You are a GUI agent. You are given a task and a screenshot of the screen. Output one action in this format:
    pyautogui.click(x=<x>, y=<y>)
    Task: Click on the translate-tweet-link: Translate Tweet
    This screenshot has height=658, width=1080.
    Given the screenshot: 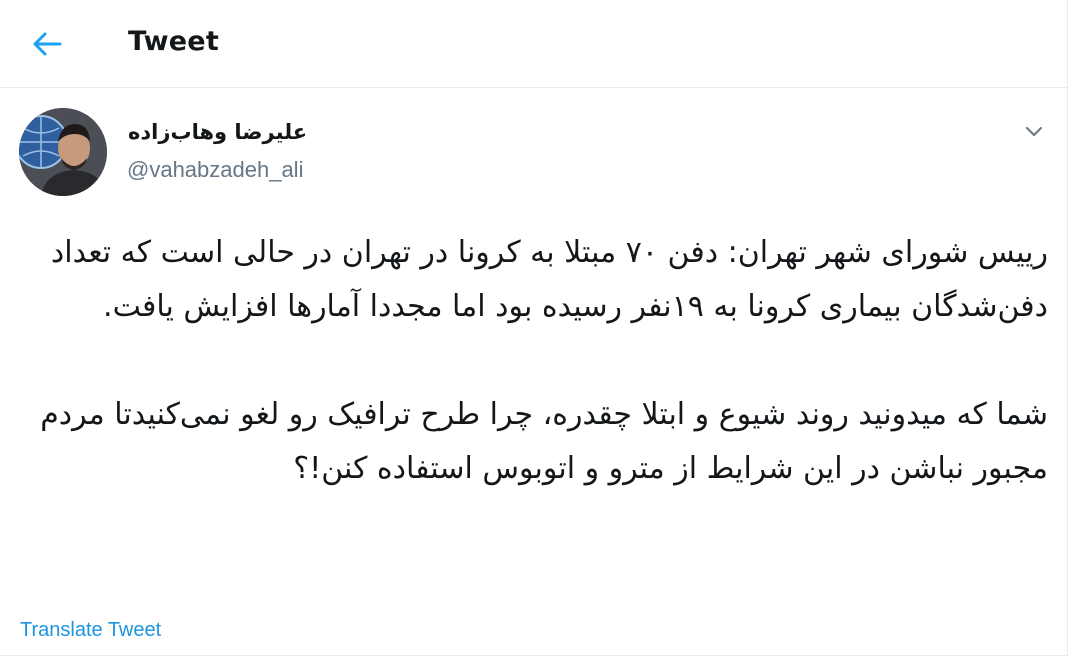 What is the action you would take?
    pyautogui.click(x=90, y=630)
    